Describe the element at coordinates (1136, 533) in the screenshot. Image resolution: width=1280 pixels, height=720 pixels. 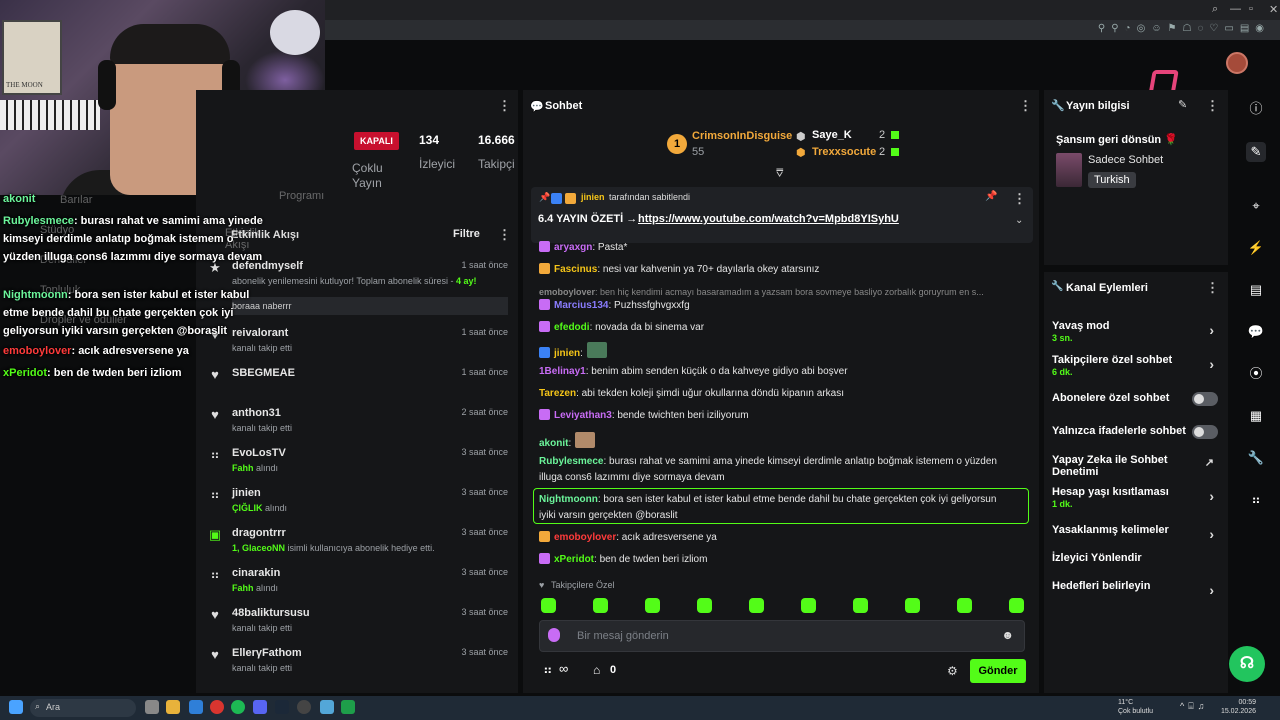
I see `channel-action-item: Yasaklanmış kelimeler ›` at that location.